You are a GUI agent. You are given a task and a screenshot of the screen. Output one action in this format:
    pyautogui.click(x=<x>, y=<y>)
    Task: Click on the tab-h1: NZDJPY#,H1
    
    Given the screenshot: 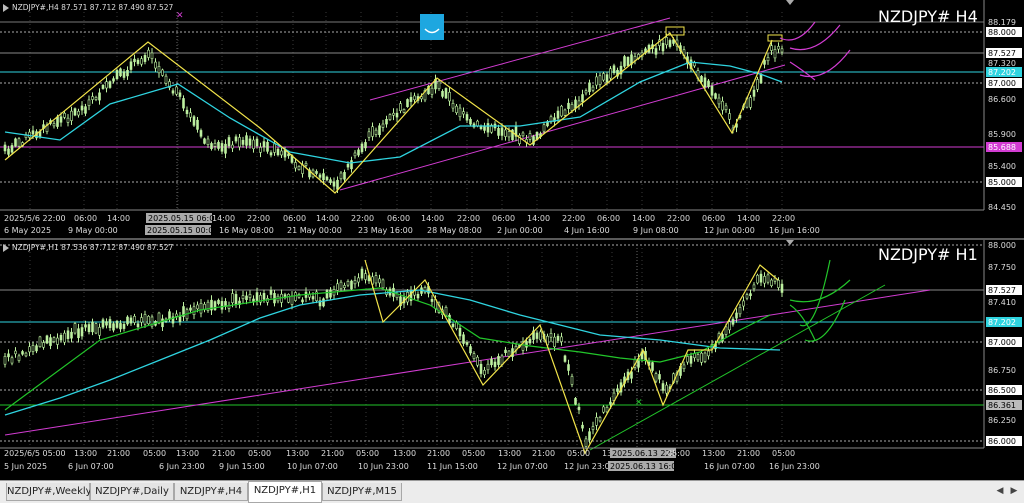 What is the action you would take?
    pyautogui.click(x=285, y=492)
    